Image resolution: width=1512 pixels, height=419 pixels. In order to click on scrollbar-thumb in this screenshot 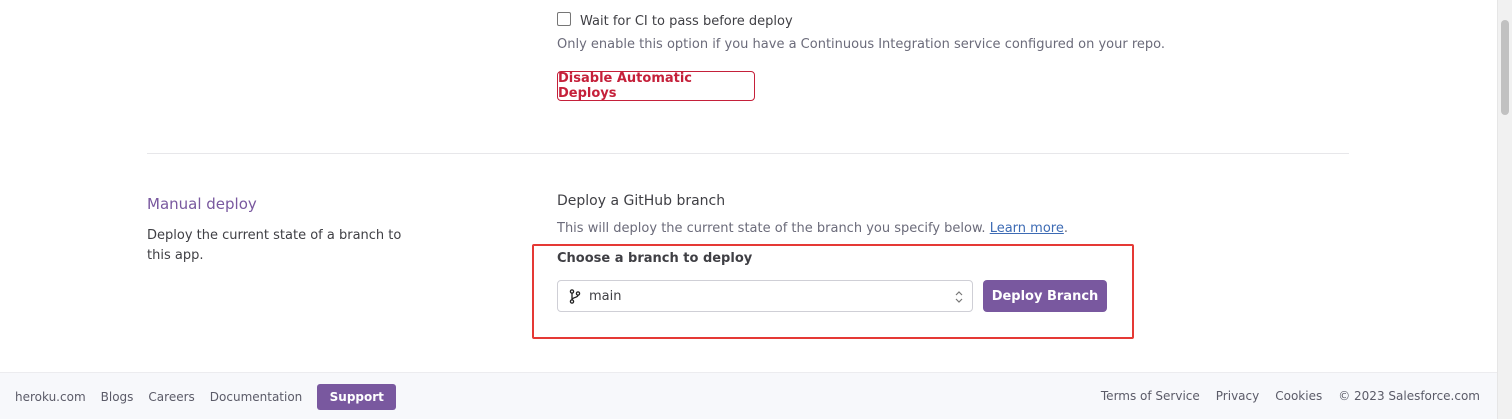, I will do `click(1505, 67)`.